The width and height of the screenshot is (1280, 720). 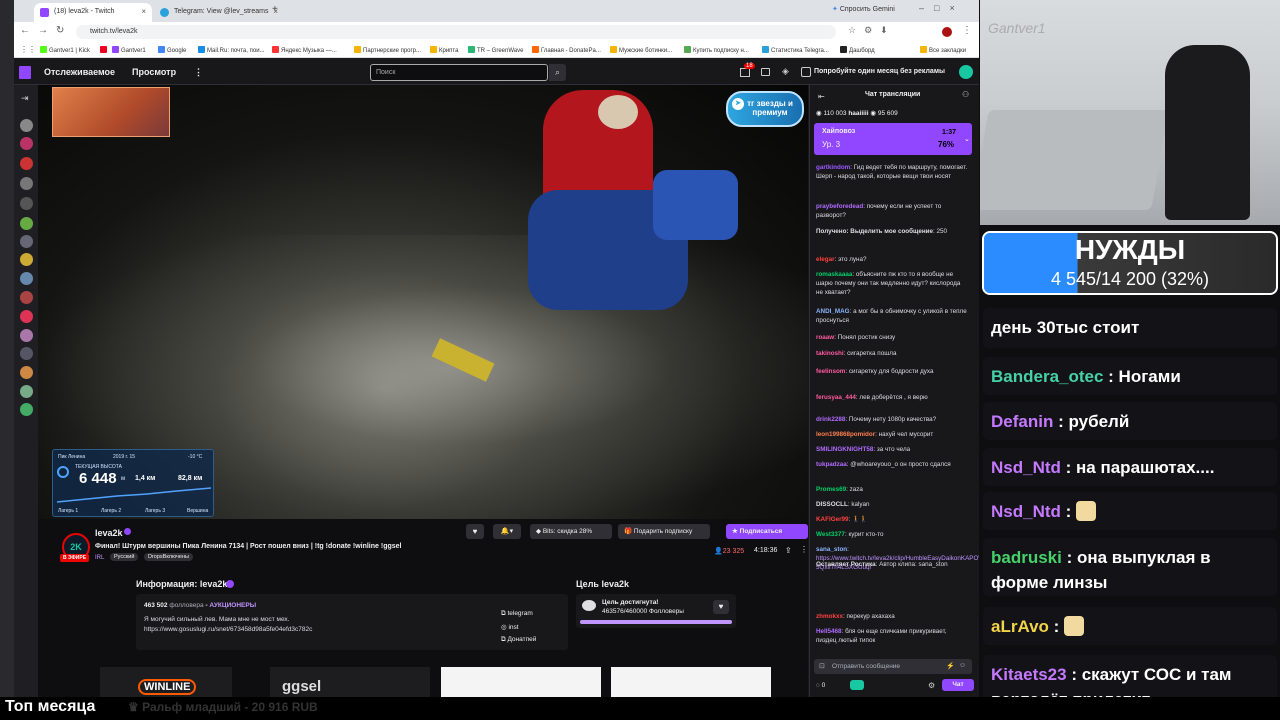 What do you see at coordinates (79, 72) in the screenshot?
I see `nav-following: Отслеживаемое` at bounding box center [79, 72].